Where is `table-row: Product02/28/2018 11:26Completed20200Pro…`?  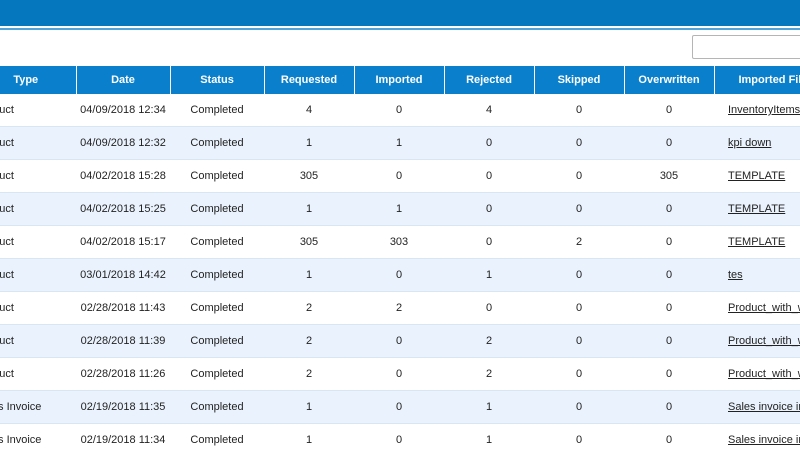
table-row: Product02/28/2018 11:26Completed20200Pro… is located at coordinates (400, 374).